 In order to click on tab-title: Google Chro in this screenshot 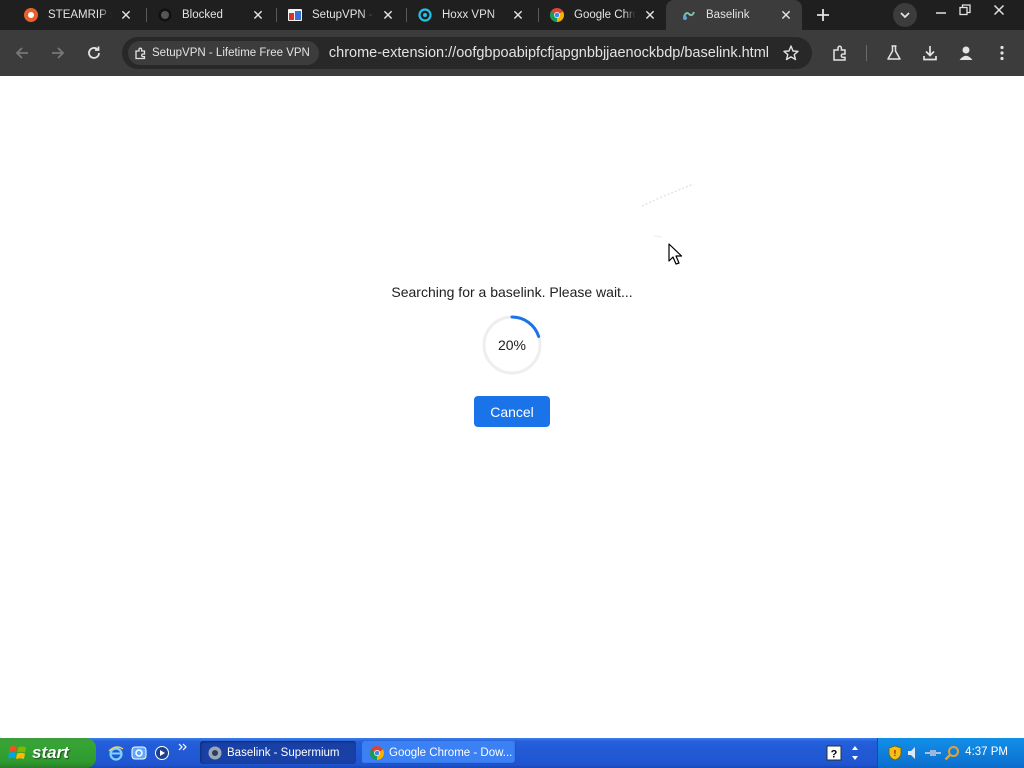, I will do `click(605, 15)`.